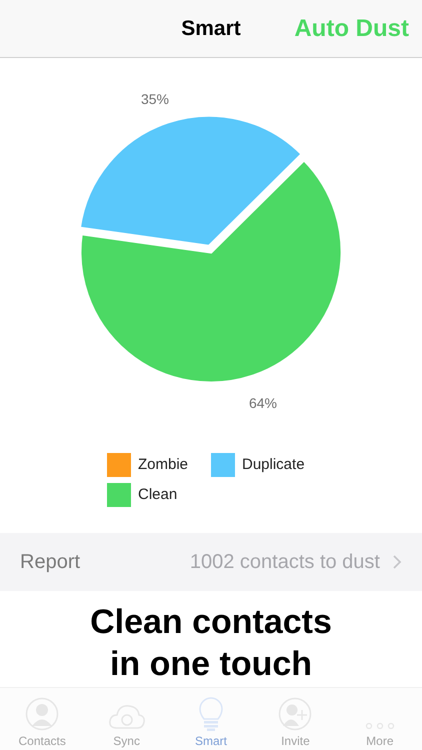 This screenshot has height=750, width=422. What do you see at coordinates (273, 464) in the screenshot?
I see `legend-label: Duplicate` at bounding box center [273, 464].